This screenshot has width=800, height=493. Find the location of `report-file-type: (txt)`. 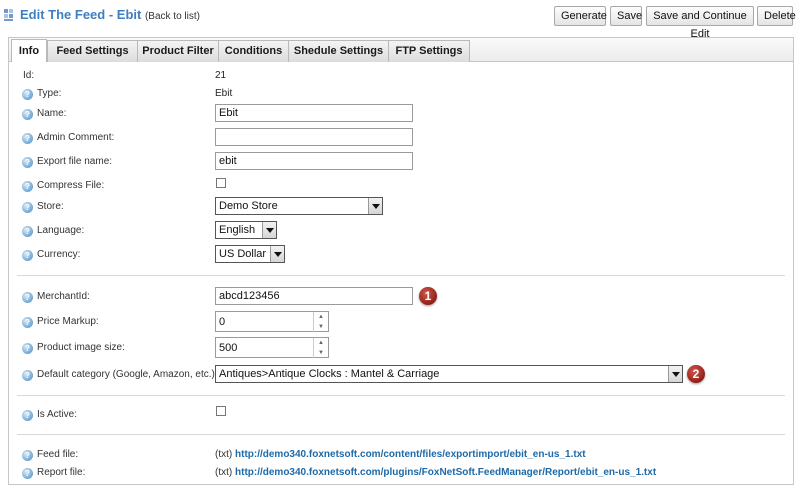

report-file-type: (txt) is located at coordinates (224, 472).